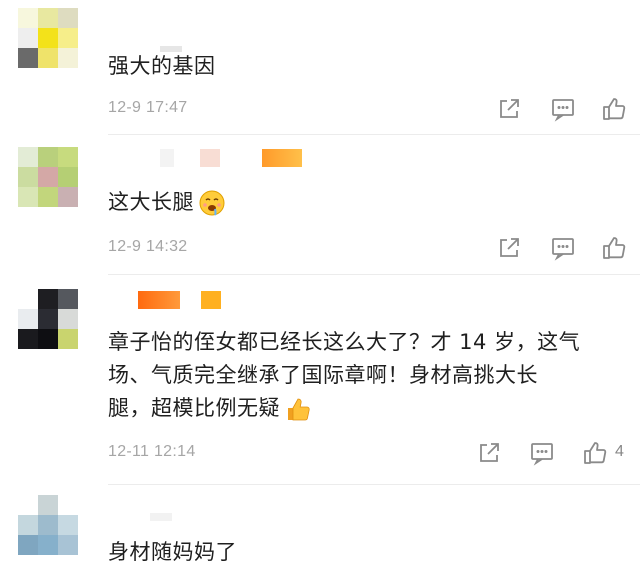 This screenshot has width=640, height=569. What do you see at coordinates (344, 342) in the screenshot?
I see `comment-text-line: 章子怡的侄女都已经长这么大了？才 14 岁，这气` at bounding box center [344, 342].